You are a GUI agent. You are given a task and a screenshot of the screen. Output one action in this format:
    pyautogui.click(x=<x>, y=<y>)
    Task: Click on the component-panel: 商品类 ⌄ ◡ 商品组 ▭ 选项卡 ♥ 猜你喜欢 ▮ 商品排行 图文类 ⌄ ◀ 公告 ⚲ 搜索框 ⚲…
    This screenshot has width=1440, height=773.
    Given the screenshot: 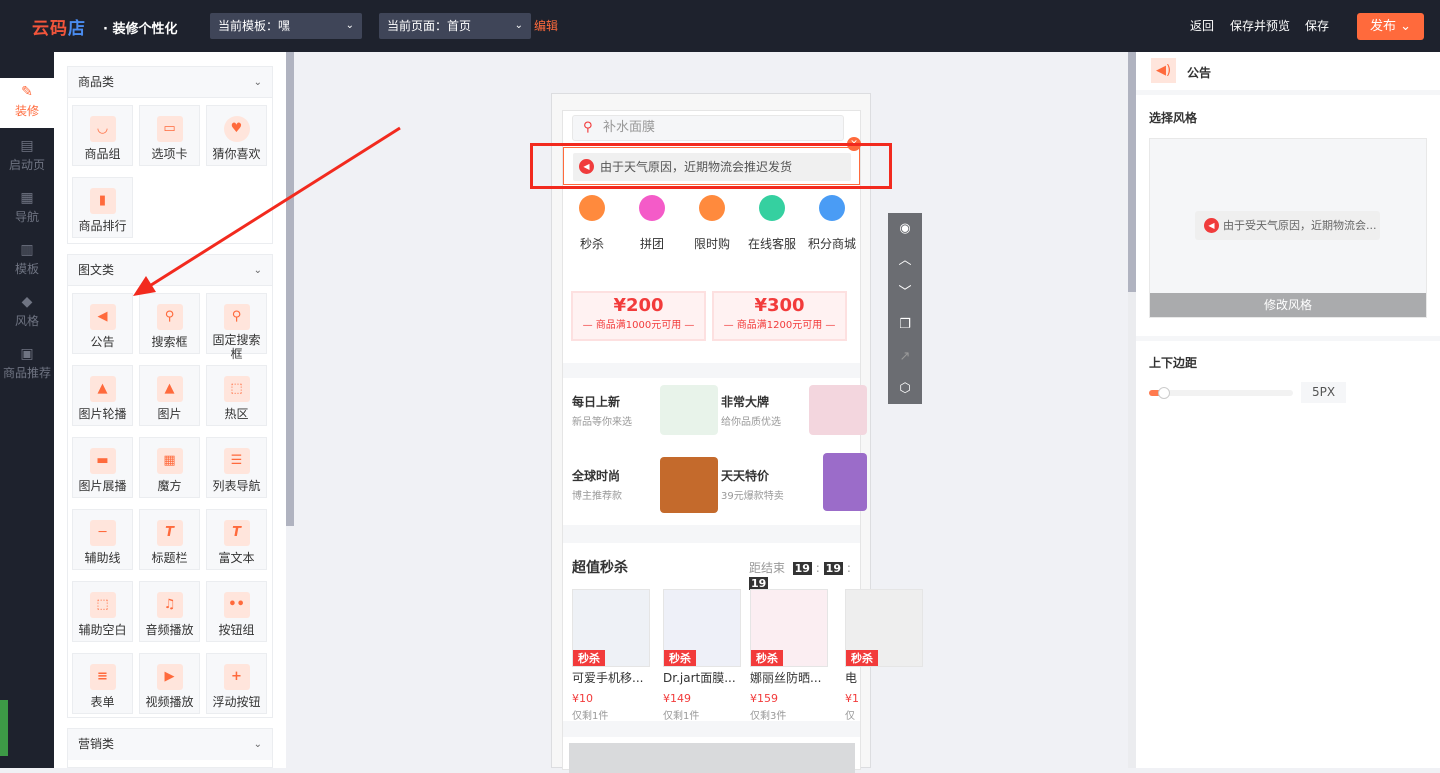 What is the action you would take?
    pyautogui.click(x=170, y=410)
    